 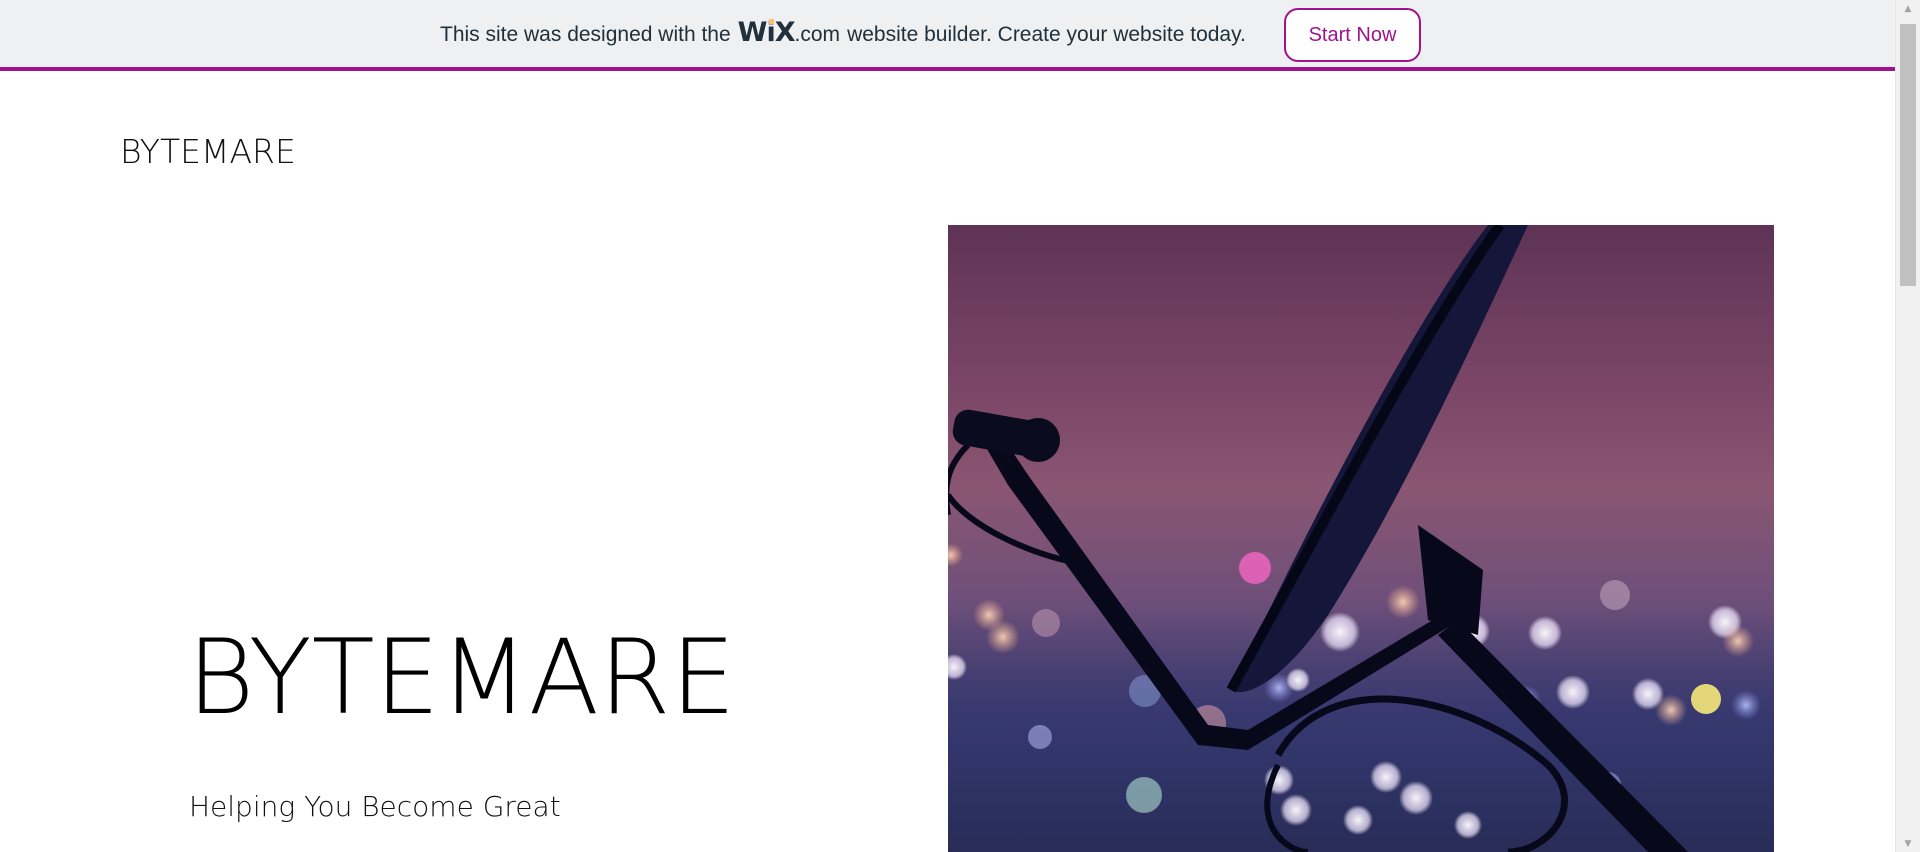 What do you see at coordinates (1908, 155) in the screenshot?
I see `scrollbar-thumb` at bounding box center [1908, 155].